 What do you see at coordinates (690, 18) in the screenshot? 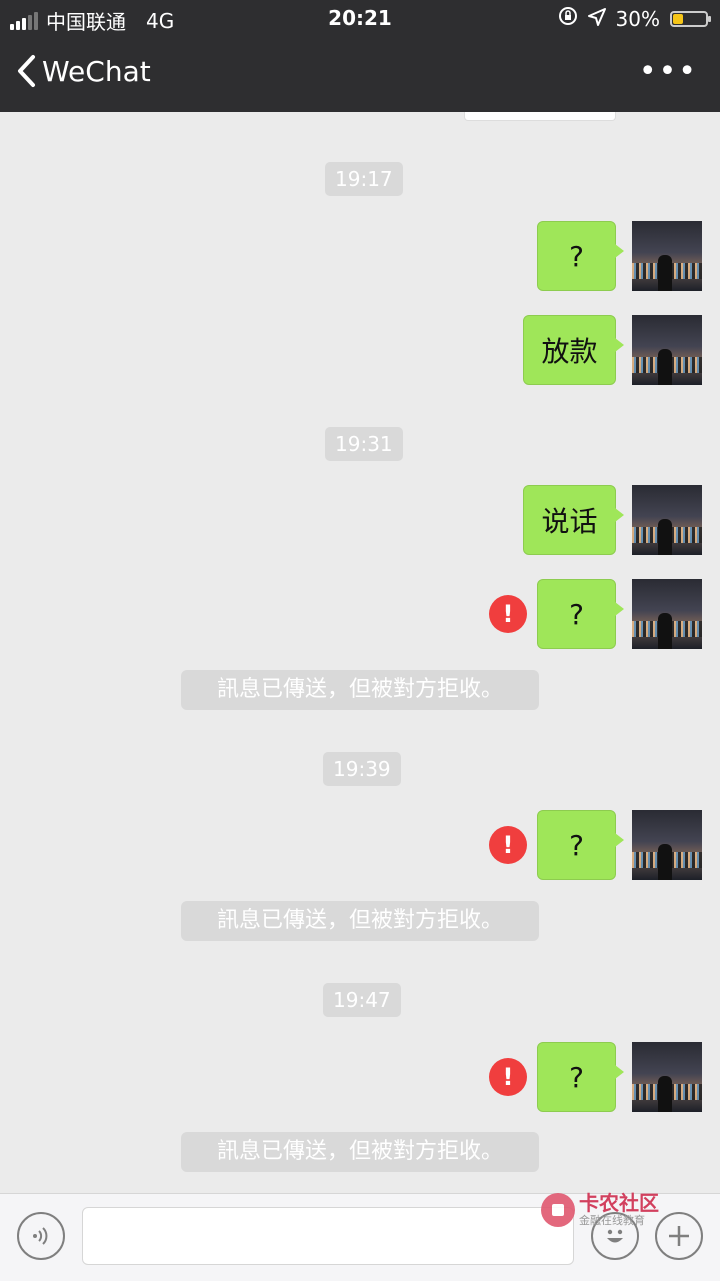
I see `battery-icon` at bounding box center [690, 18].